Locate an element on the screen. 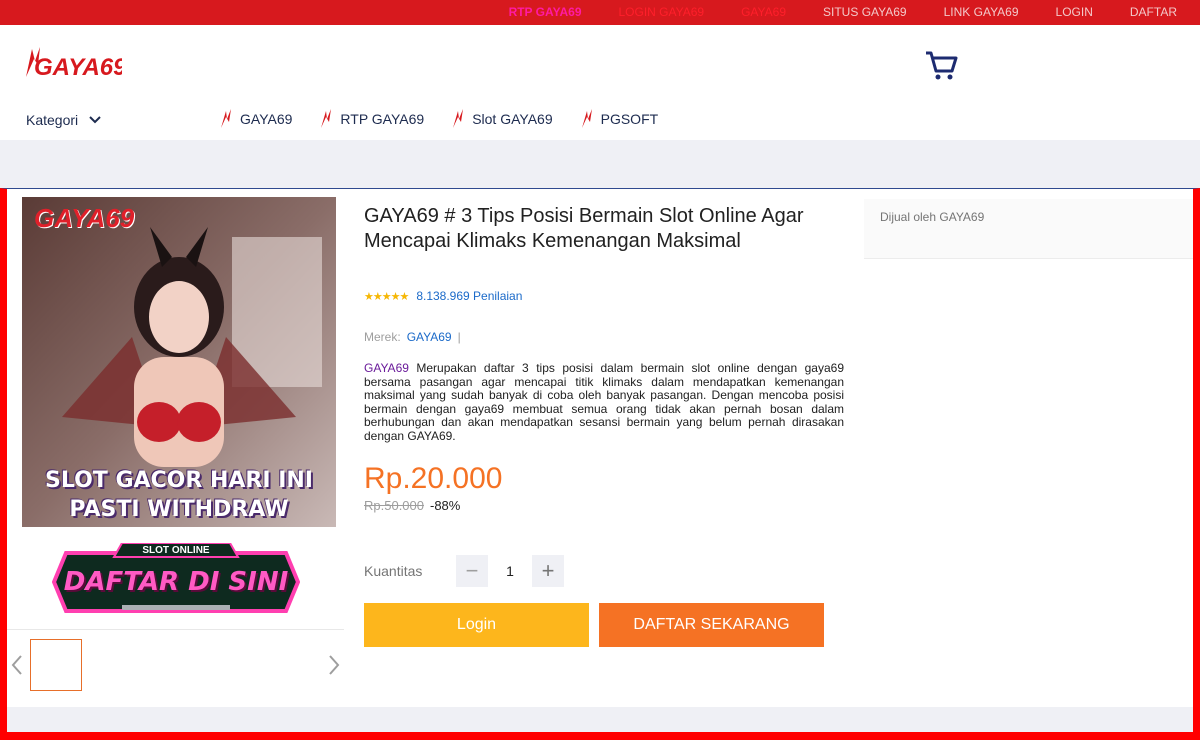  kategori-label: Kategori is located at coordinates (52, 120).